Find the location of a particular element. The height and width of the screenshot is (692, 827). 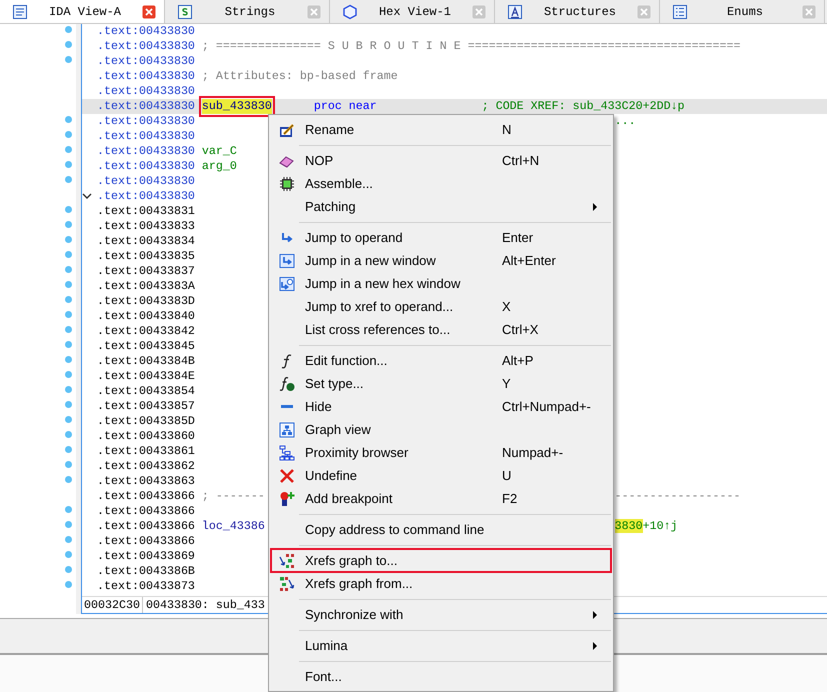

menu-item: Jump in a new hex window is located at coordinates (441, 283).